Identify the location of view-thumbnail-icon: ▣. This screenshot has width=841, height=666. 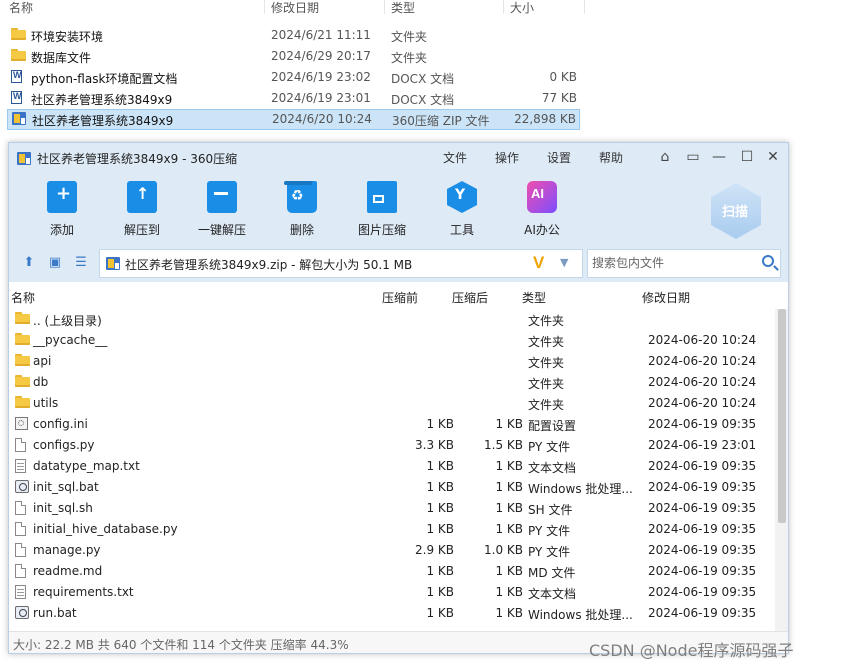
(55, 263).